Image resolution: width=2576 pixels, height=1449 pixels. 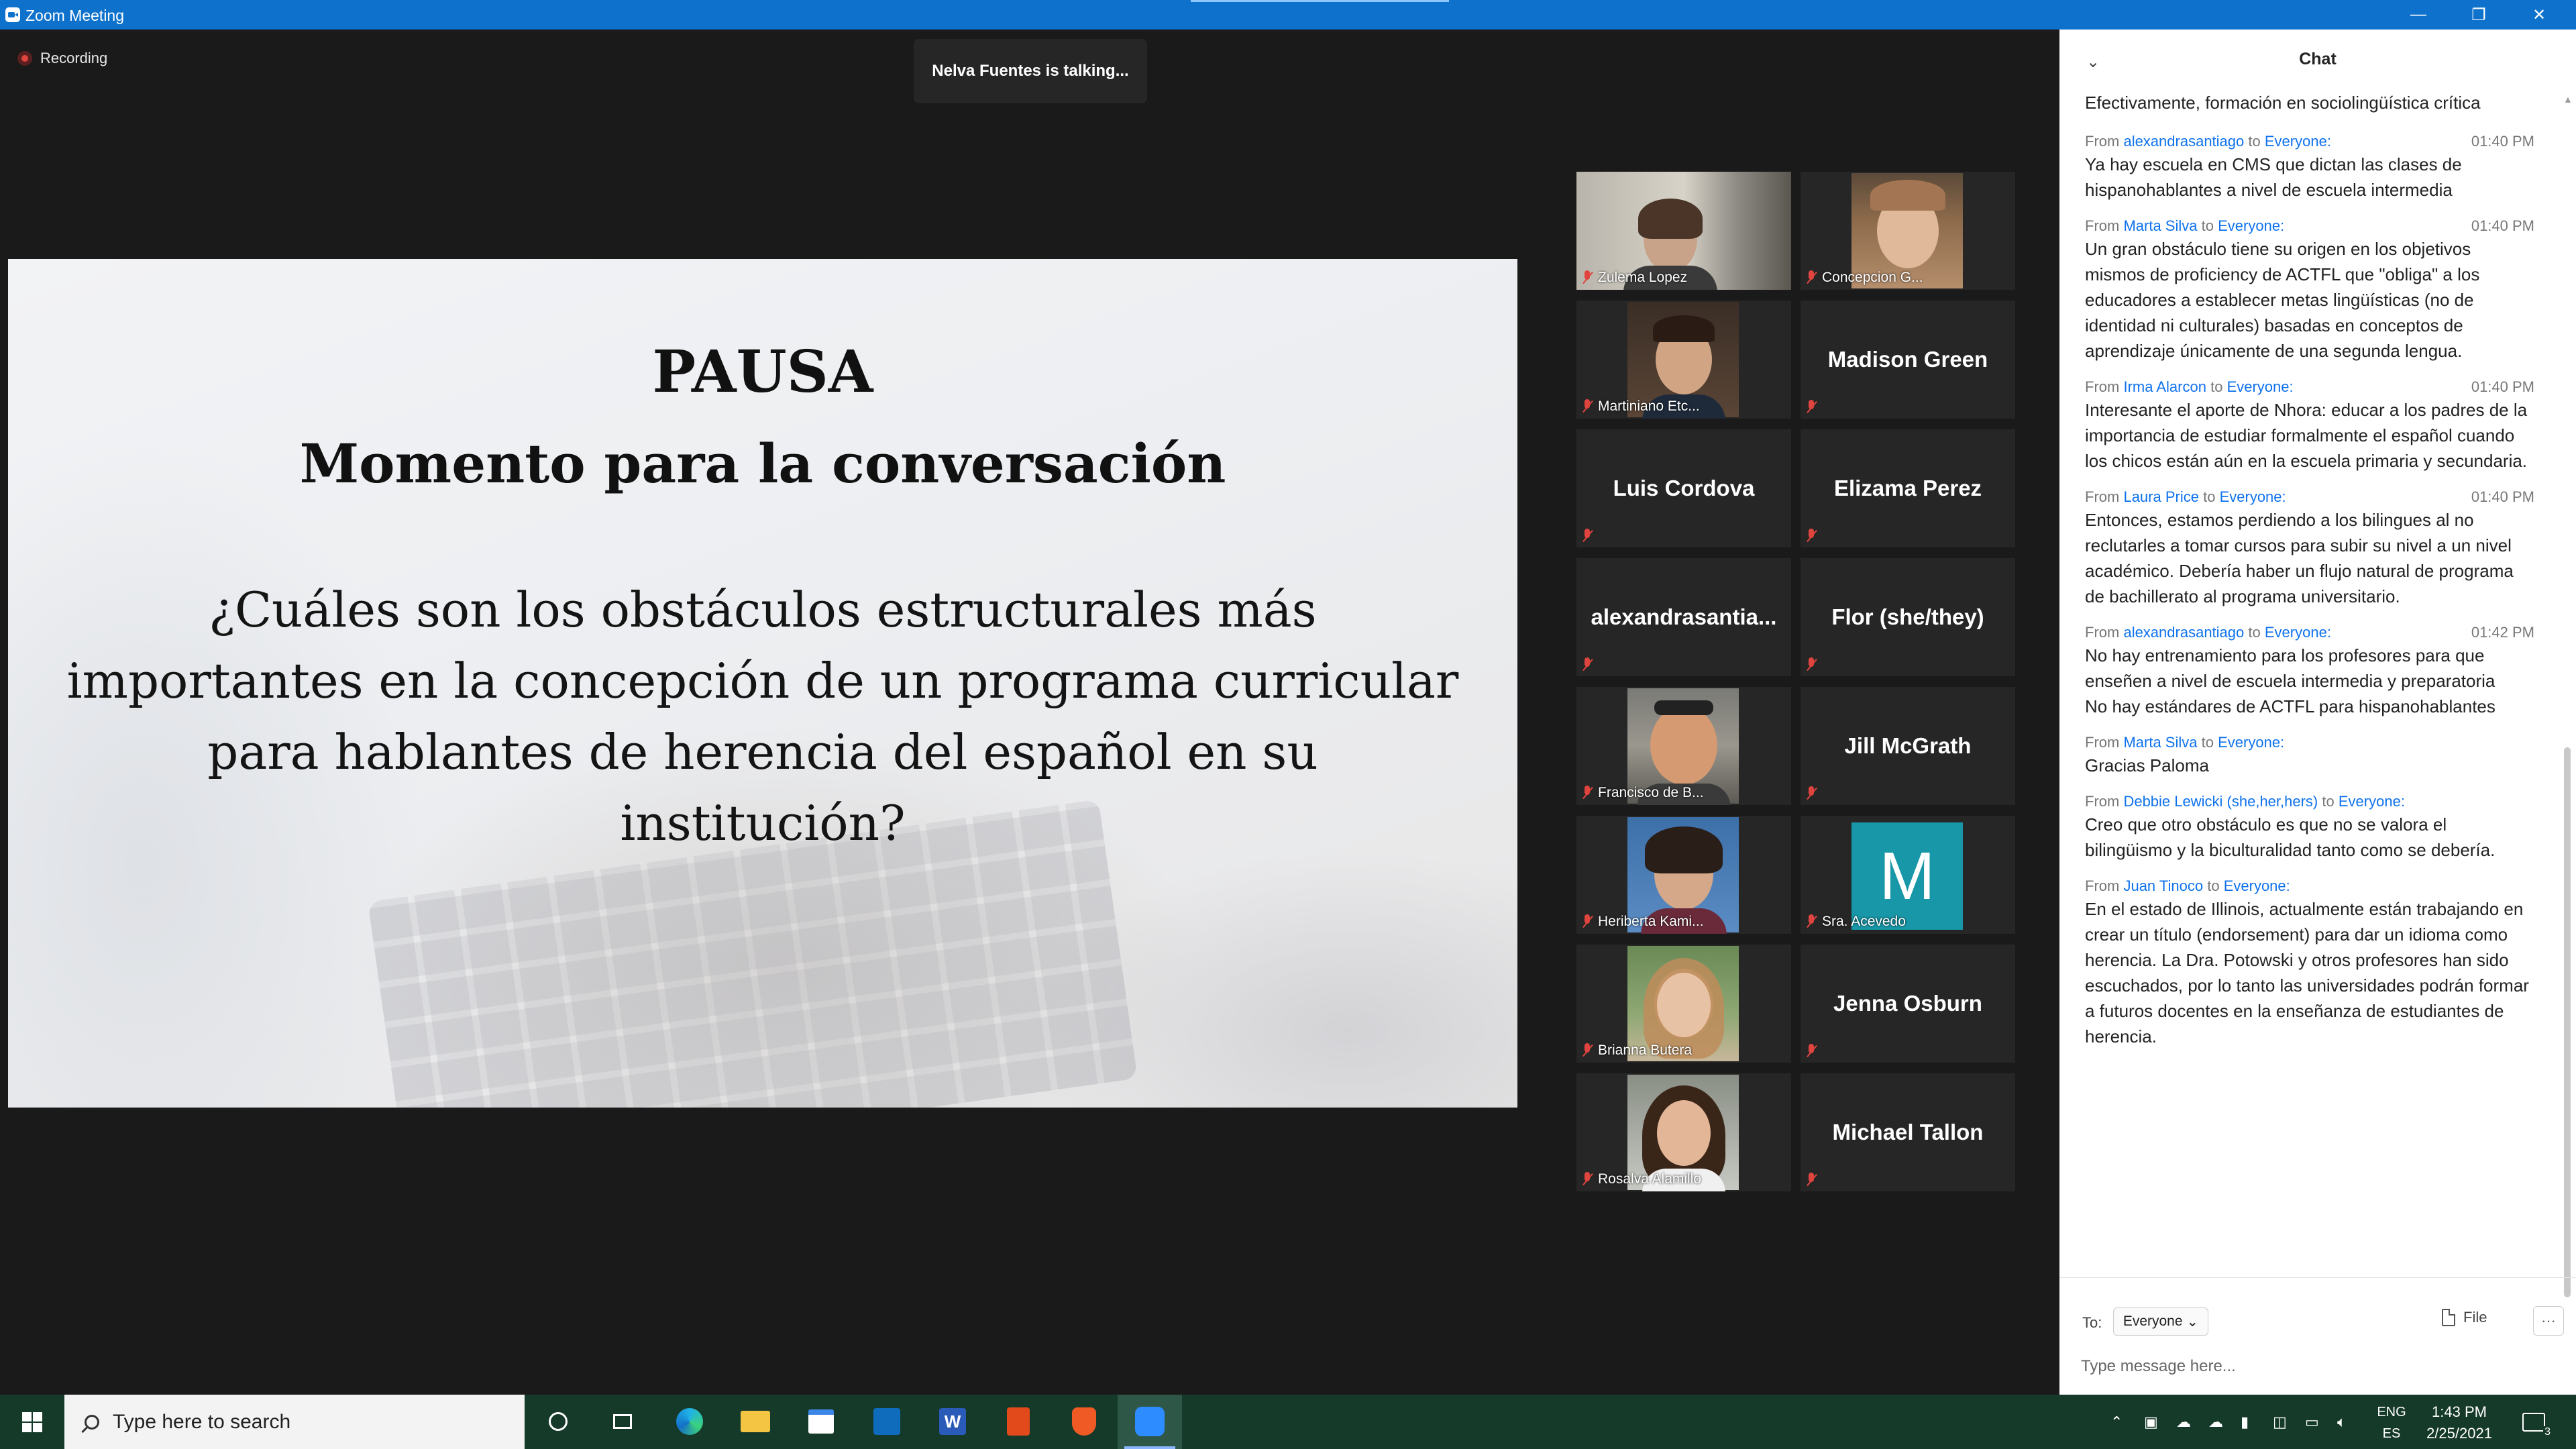 What do you see at coordinates (1320, 1) in the screenshot?
I see `title-progress-indicator` at bounding box center [1320, 1].